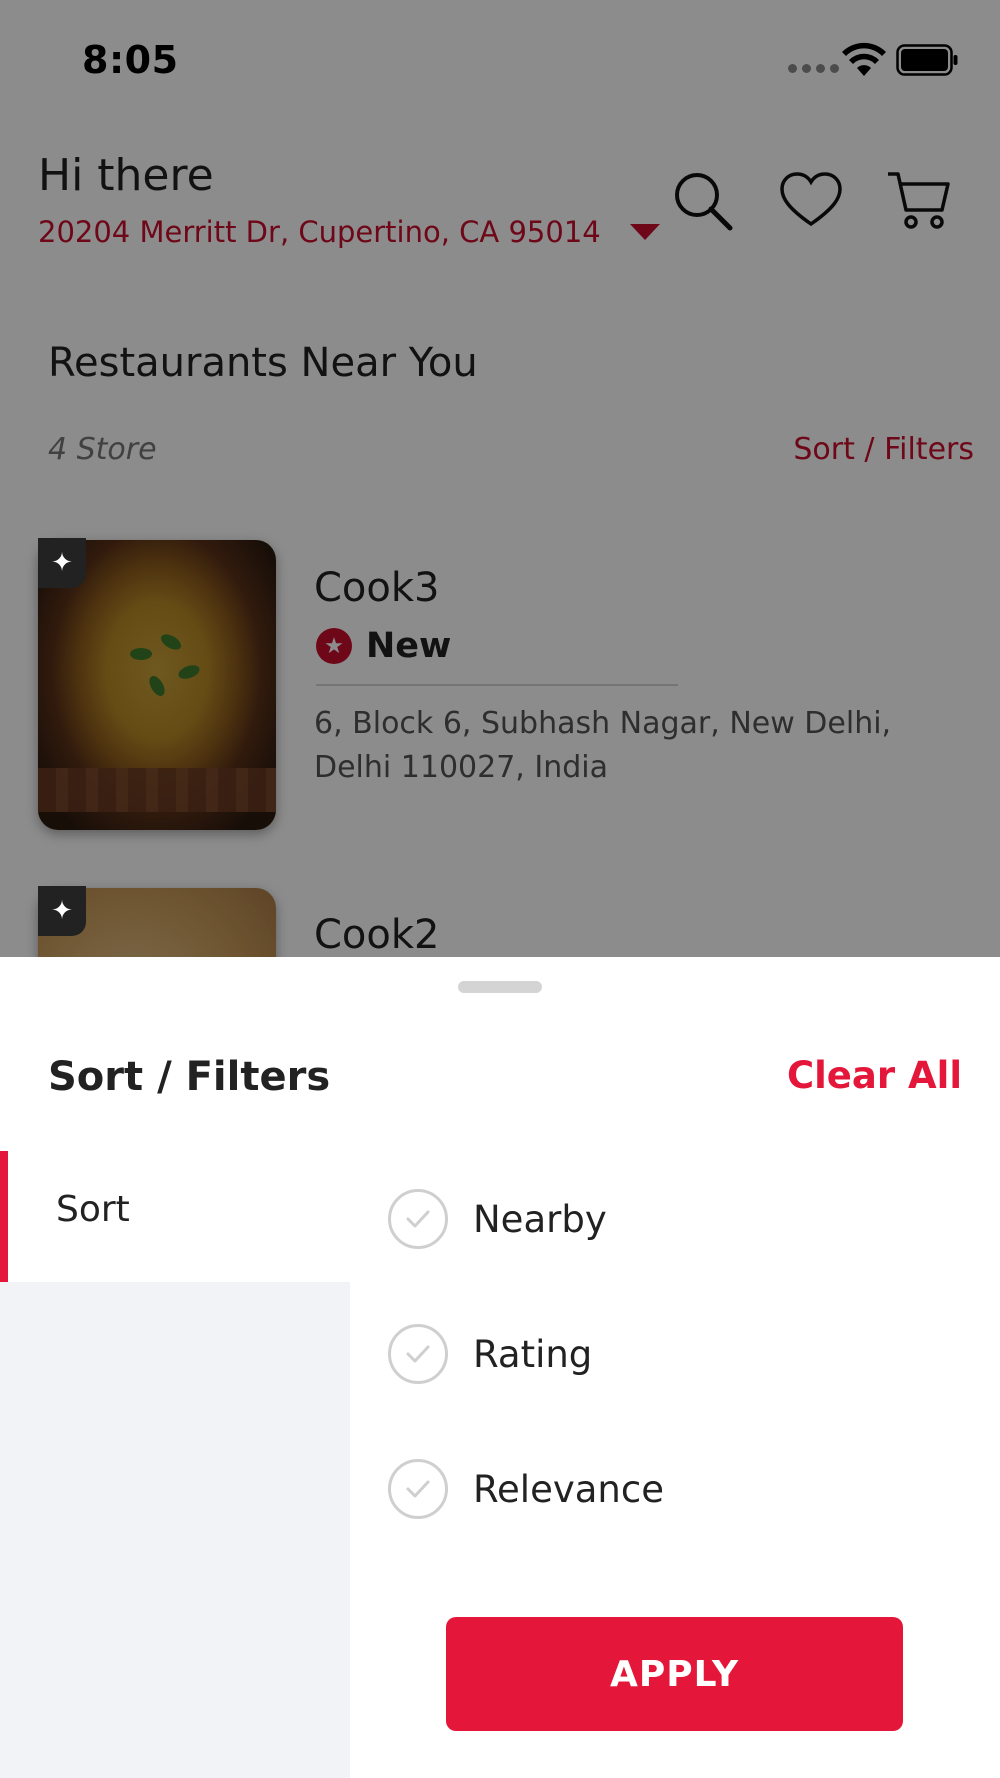  What do you see at coordinates (93, 1209) in the screenshot?
I see `category-label: Sort` at bounding box center [93, 1209].